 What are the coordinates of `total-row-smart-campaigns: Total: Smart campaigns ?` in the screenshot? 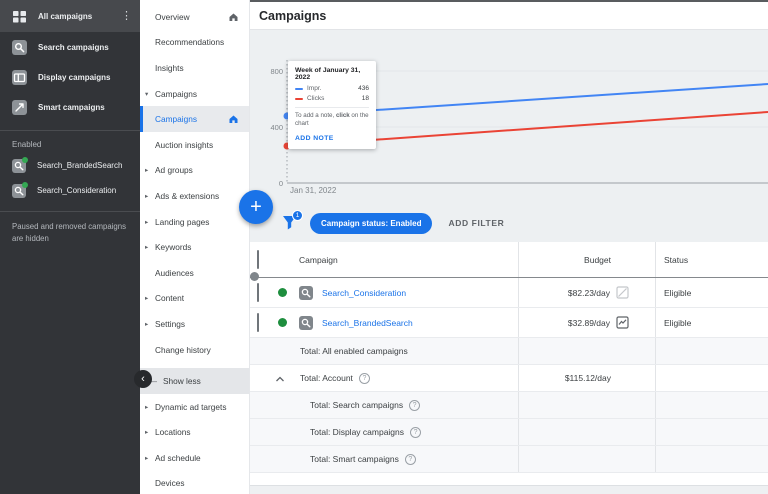 It's located at (509, 459).